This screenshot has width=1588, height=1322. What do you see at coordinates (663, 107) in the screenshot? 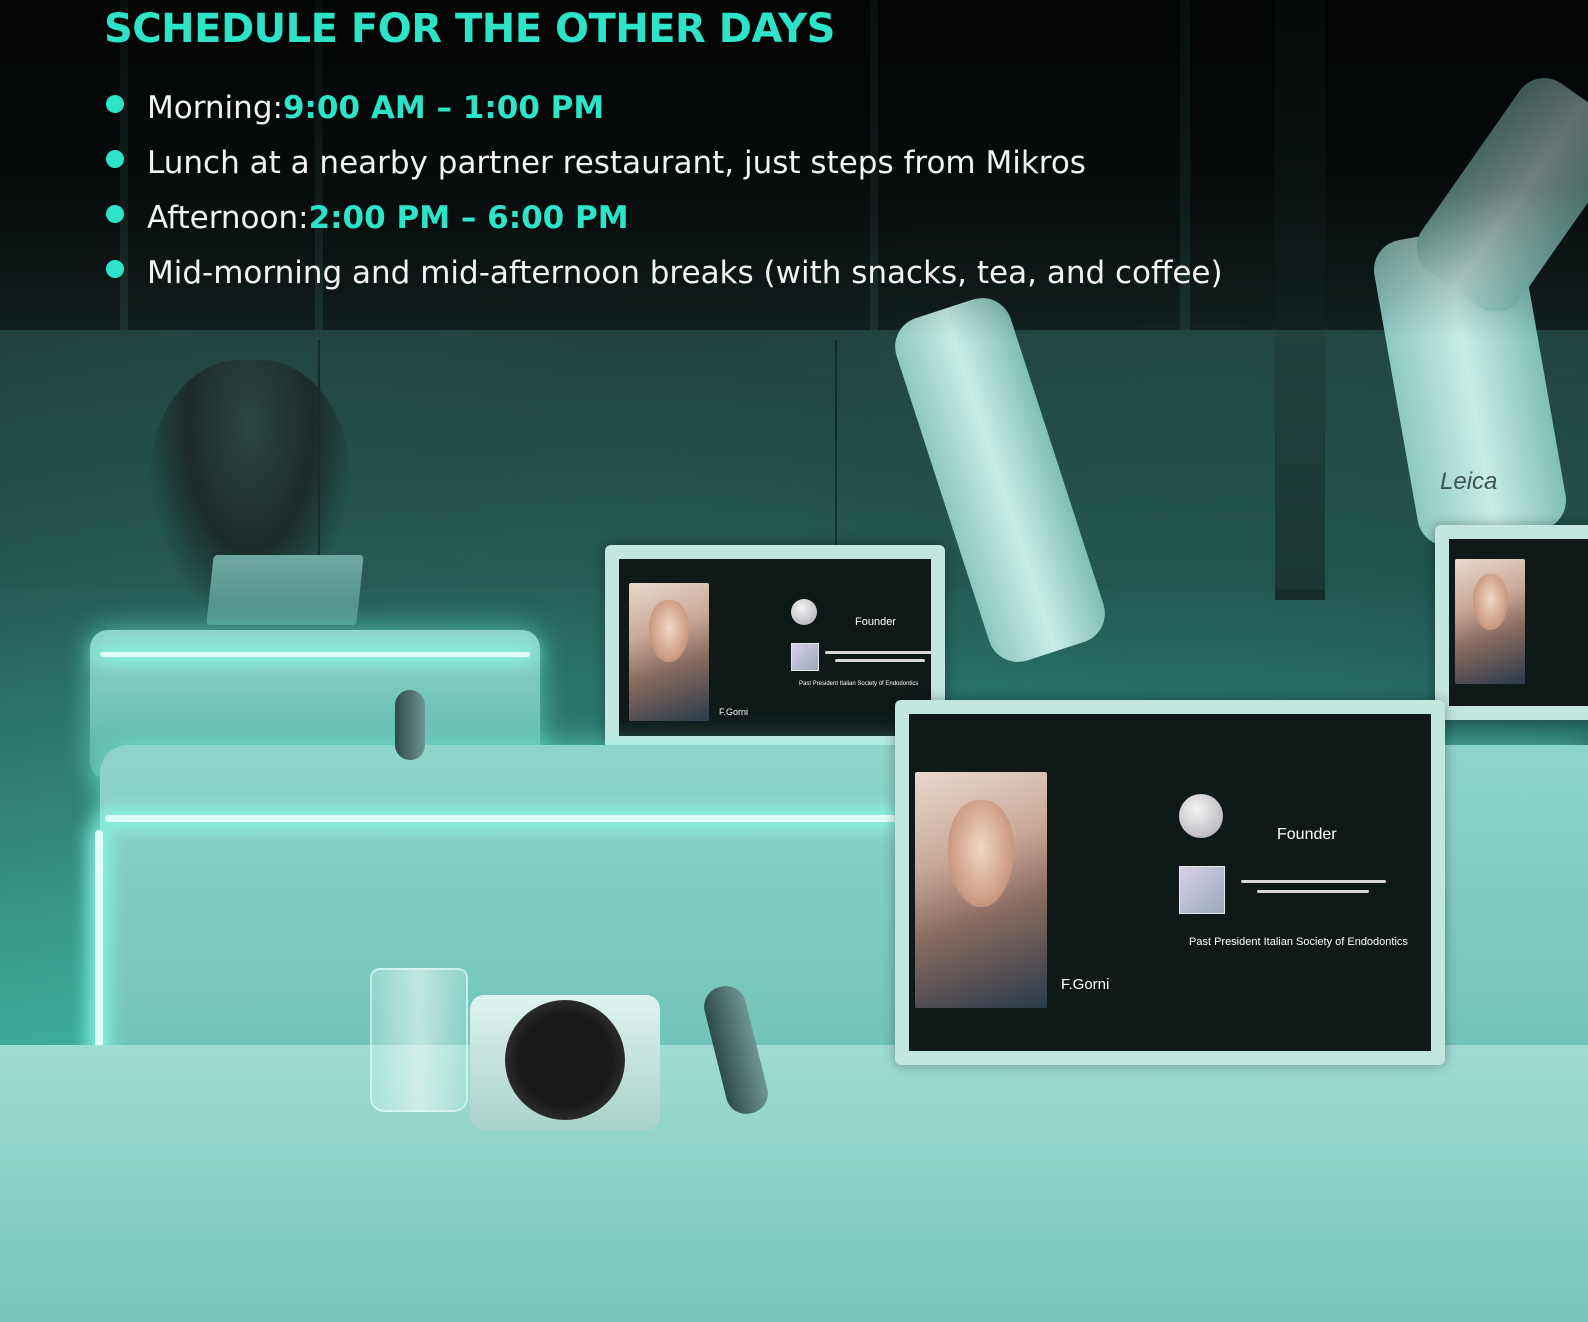
I see `schedule-item-morning: Morning: 9:00 AM – 1:00 PM` at bounding box center [663, 107].